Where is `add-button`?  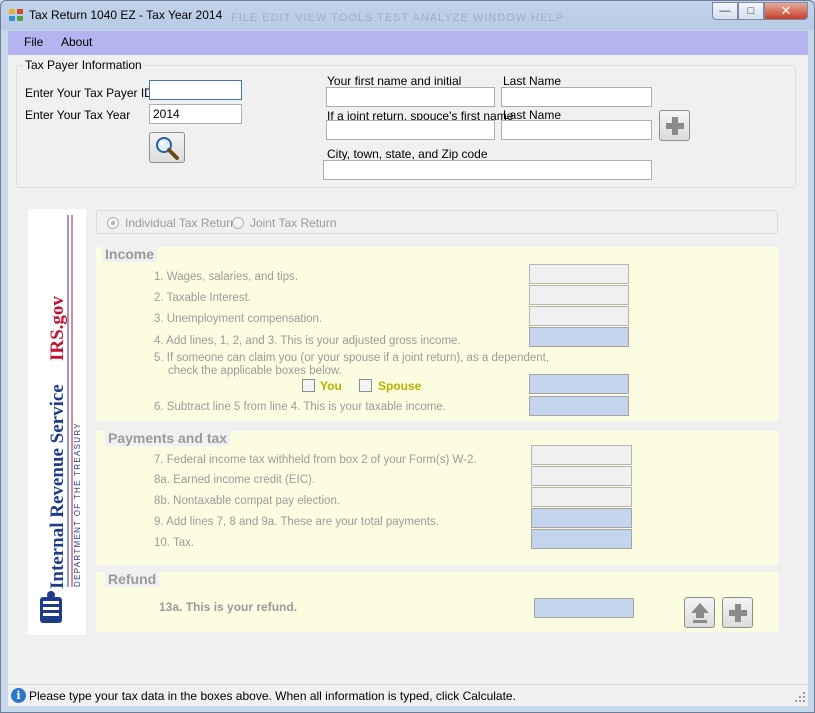 add-button is located at coordinates (674, 125).